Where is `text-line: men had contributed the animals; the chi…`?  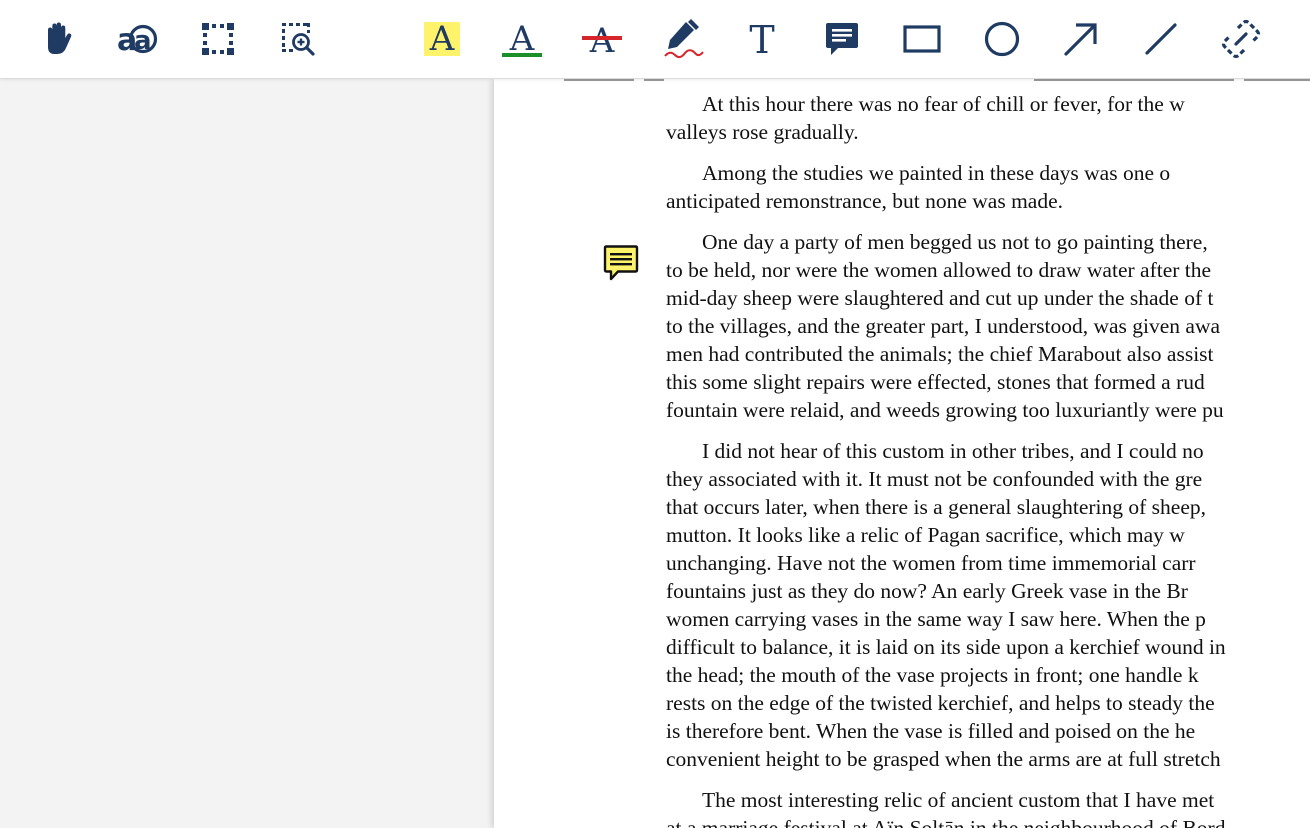 text-line: men had contributed the animals; the chi… is located at coordinates (940, 354).